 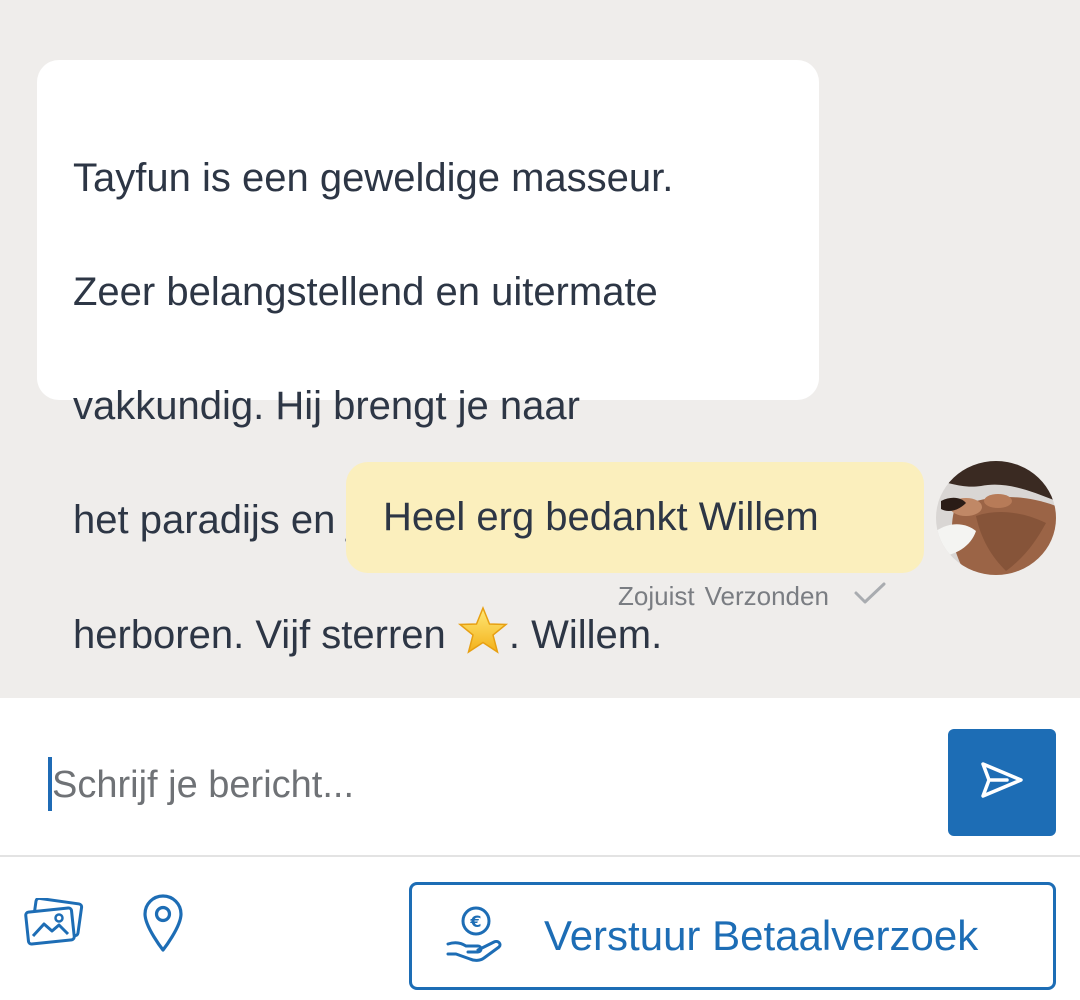 I want to click on outgoing-message-bubble: Heel erg bedankt Willem, so click(x=635, y=517).